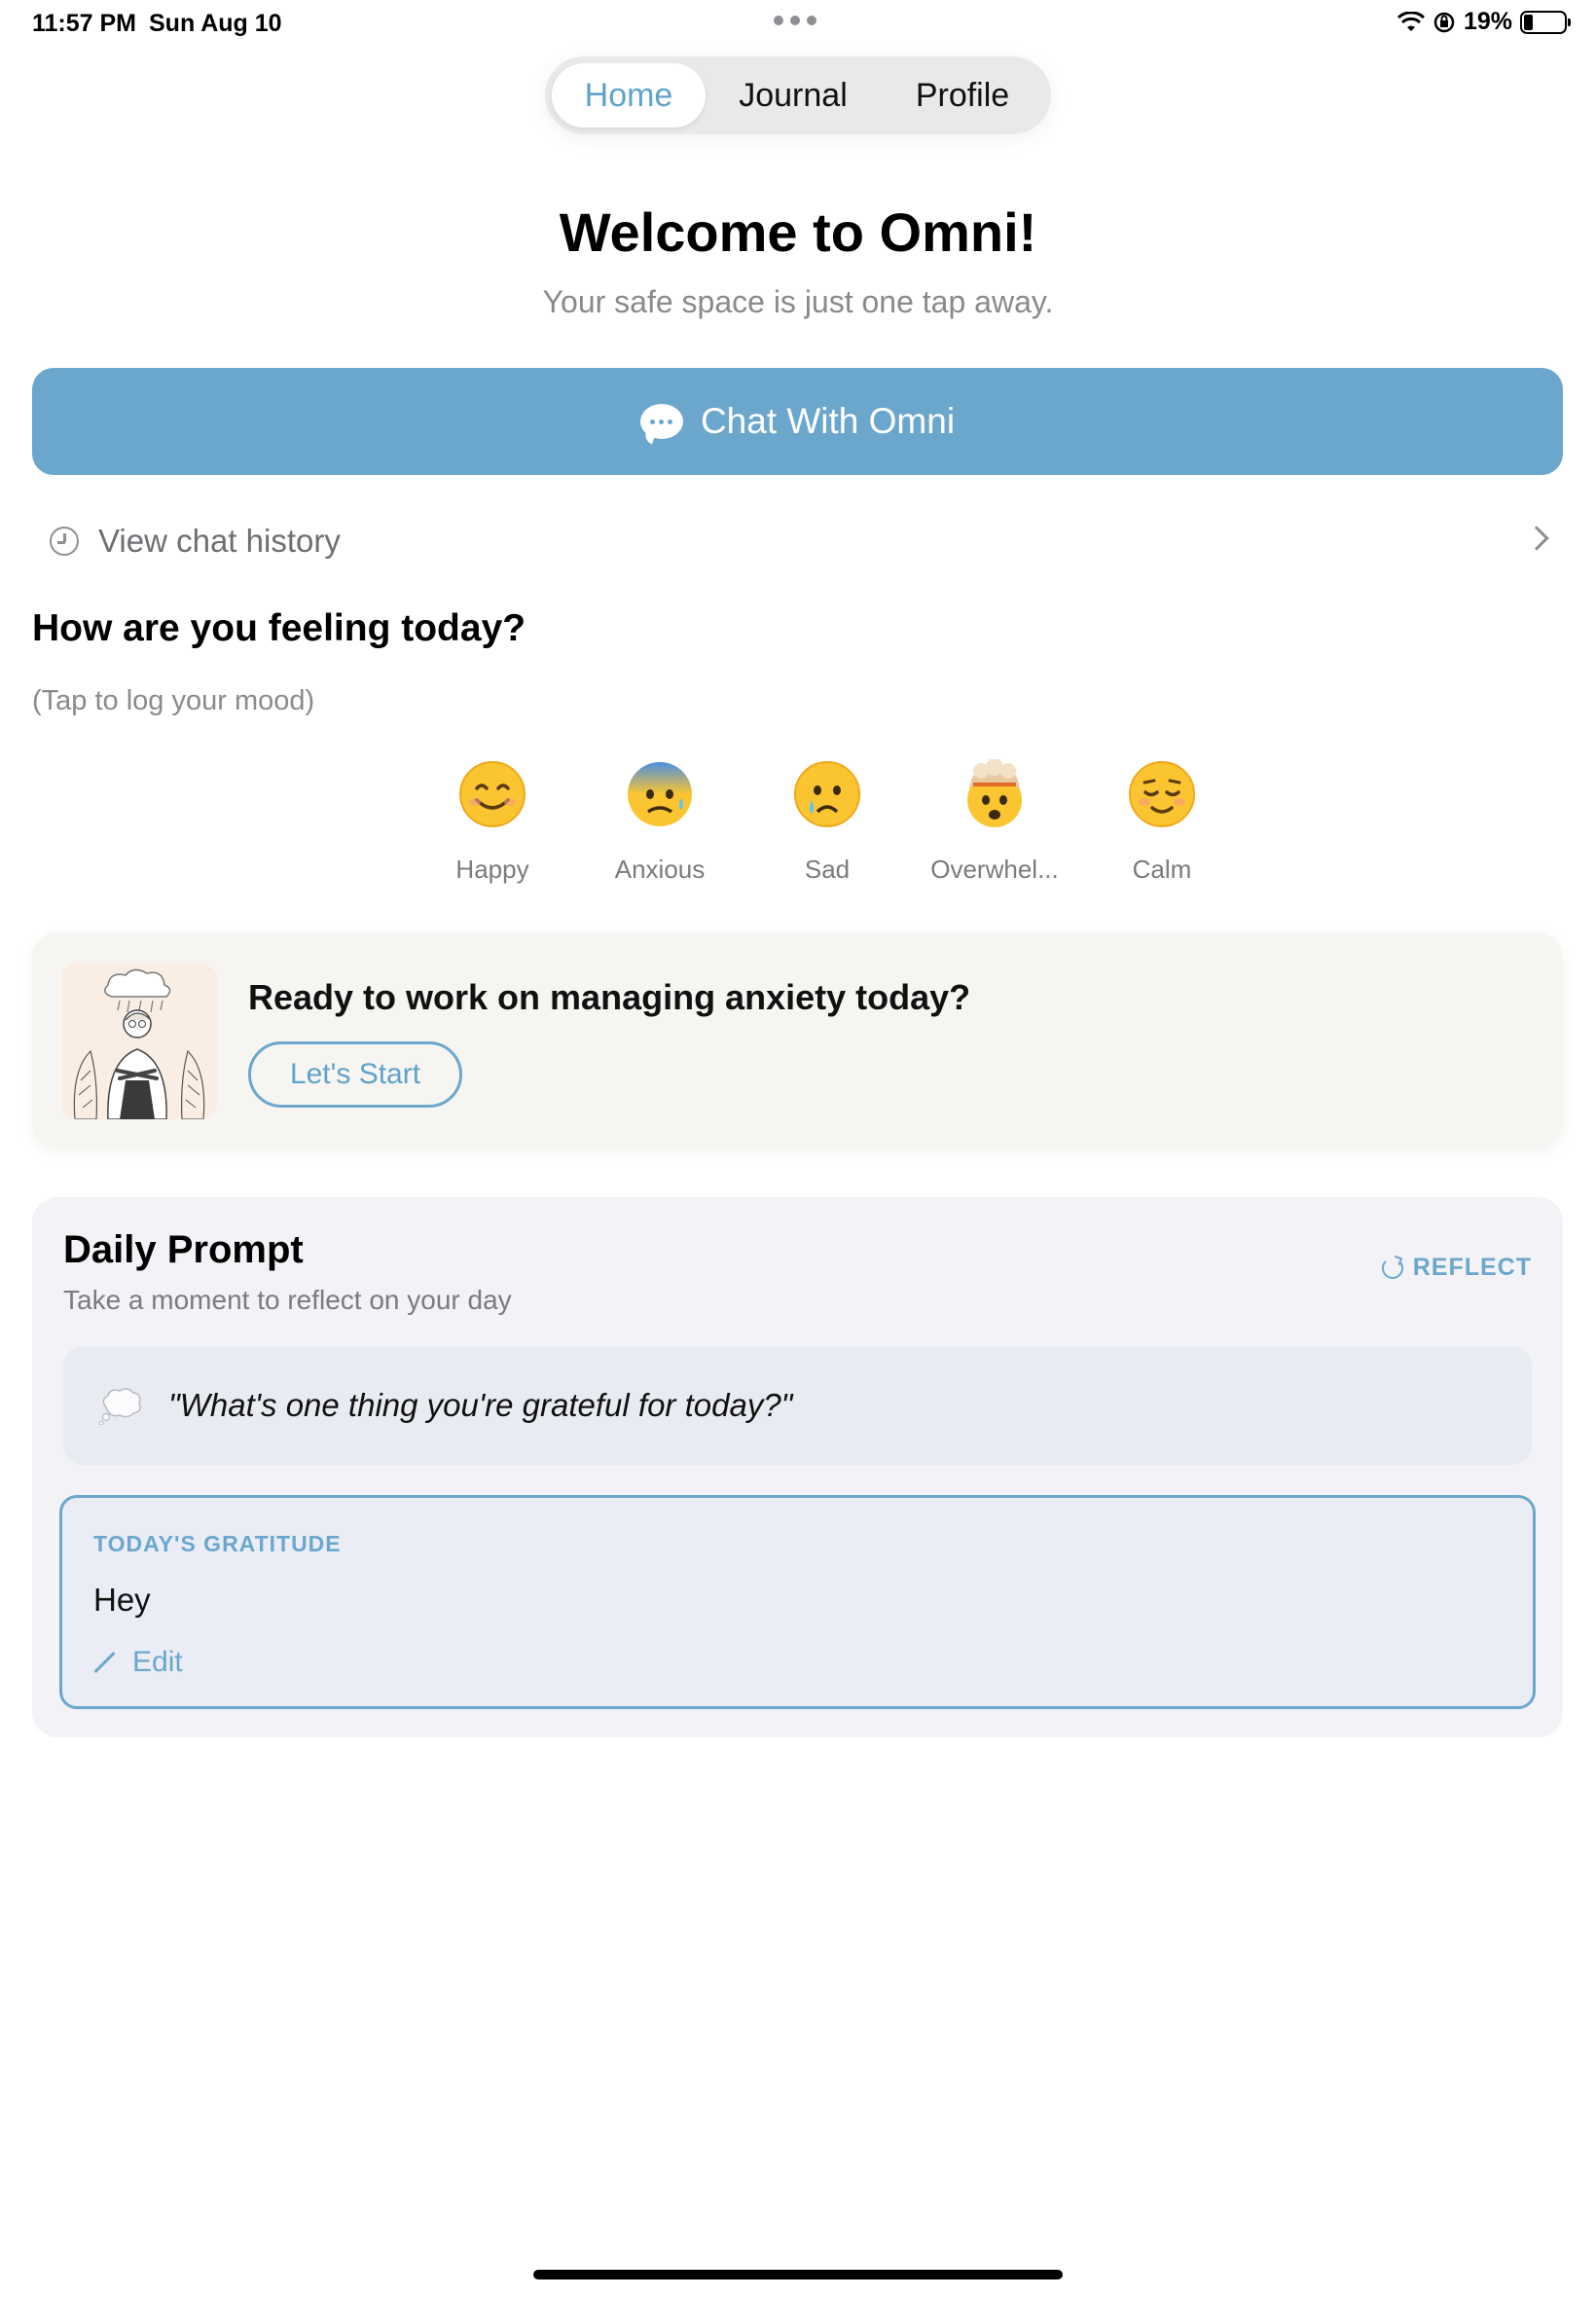 Image resolution: width=1596 pixels, height=2297 pixels. What do you see at coordinates (492, 794) in the screenshot?
I see `smiling-face-icon` at bounding box center [492, 794].